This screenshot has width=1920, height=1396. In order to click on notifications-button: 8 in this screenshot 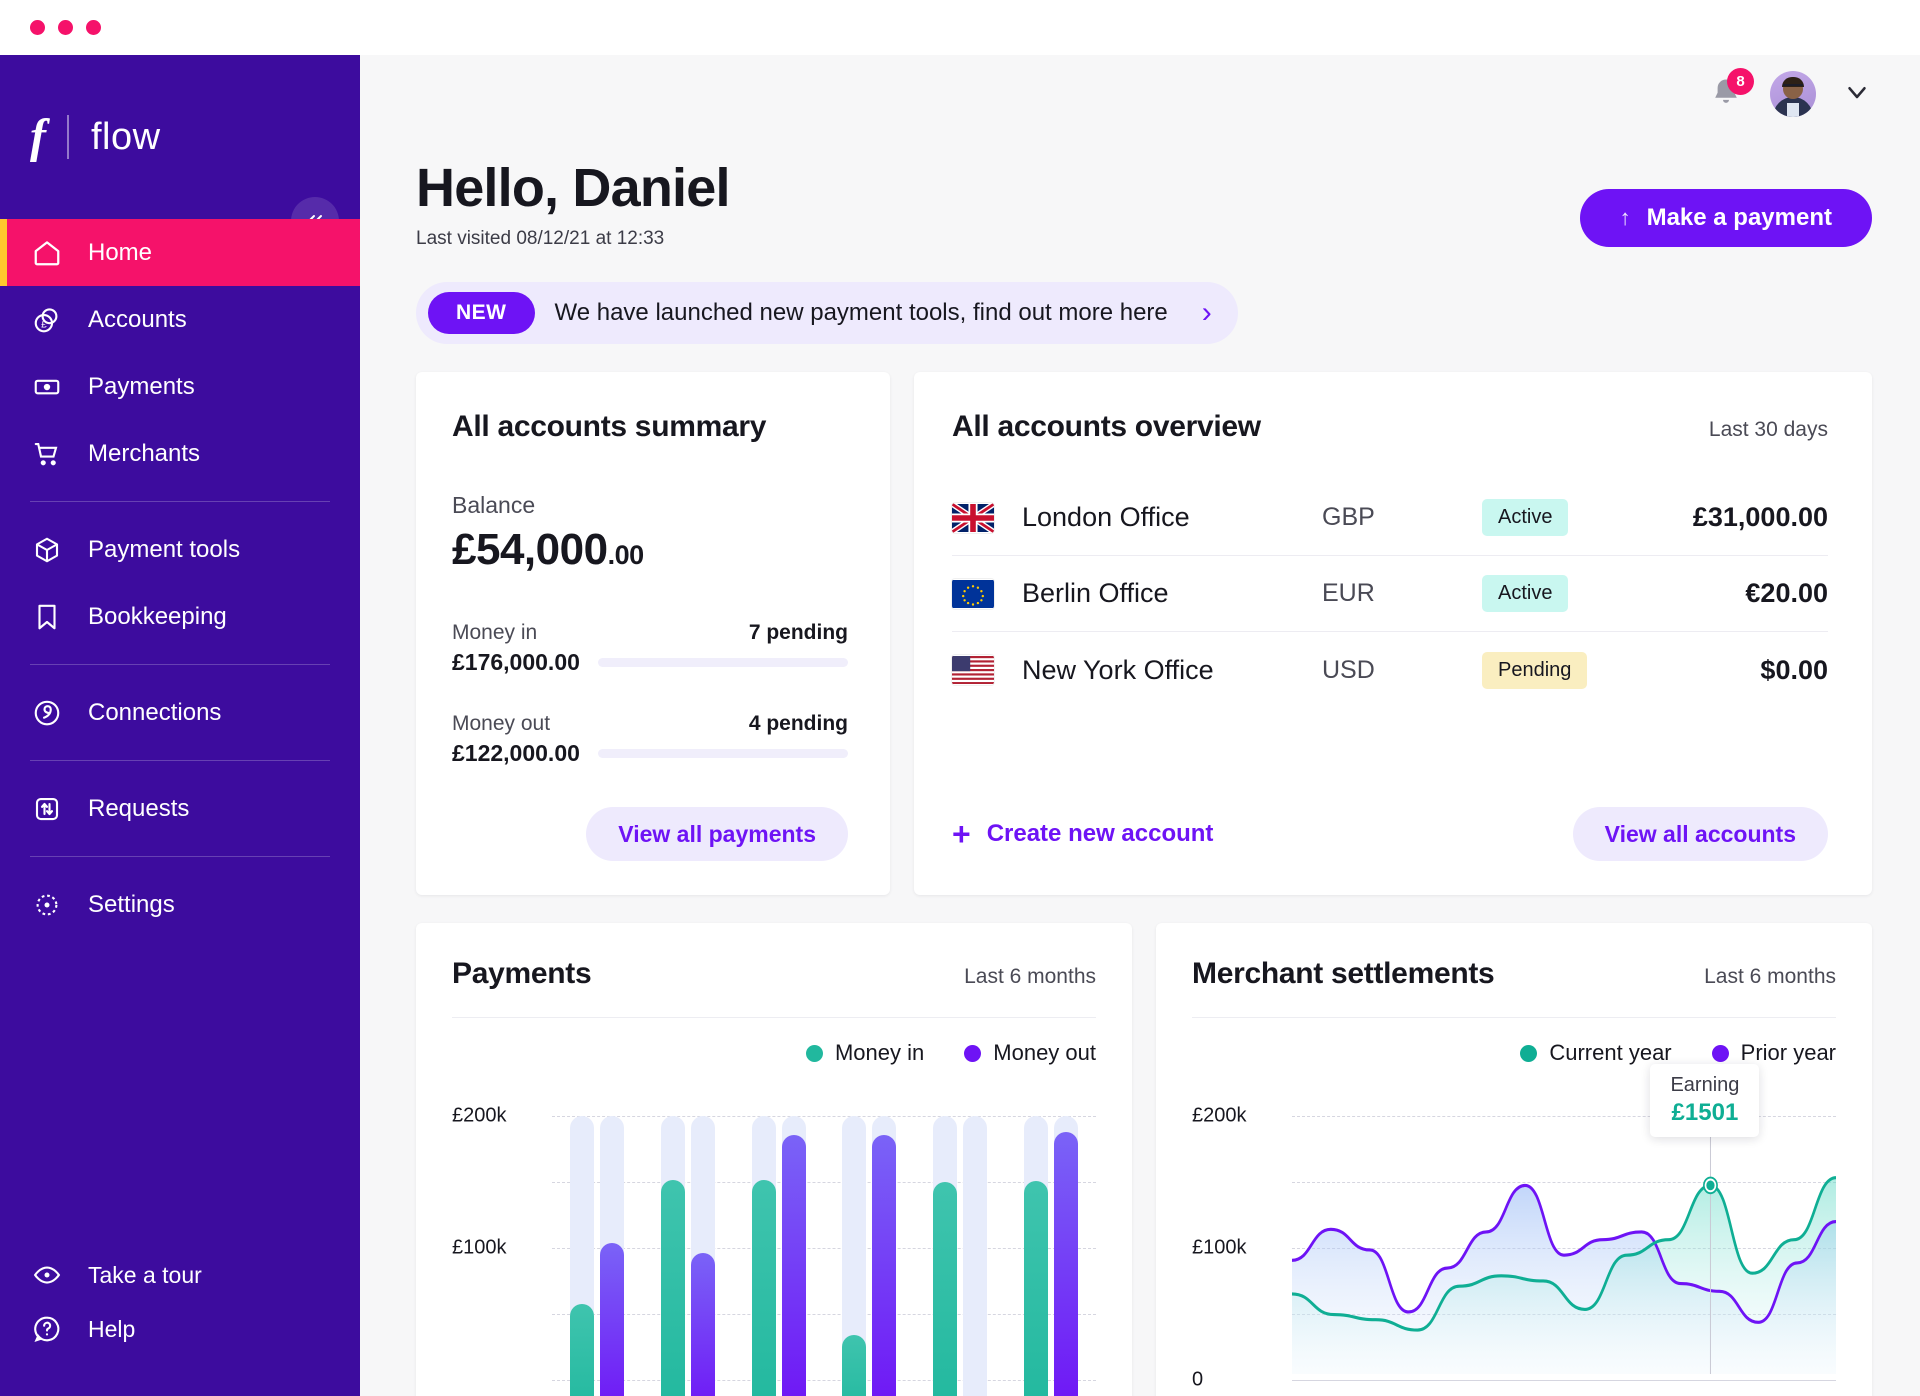, I will do `click(1731, 91)`.